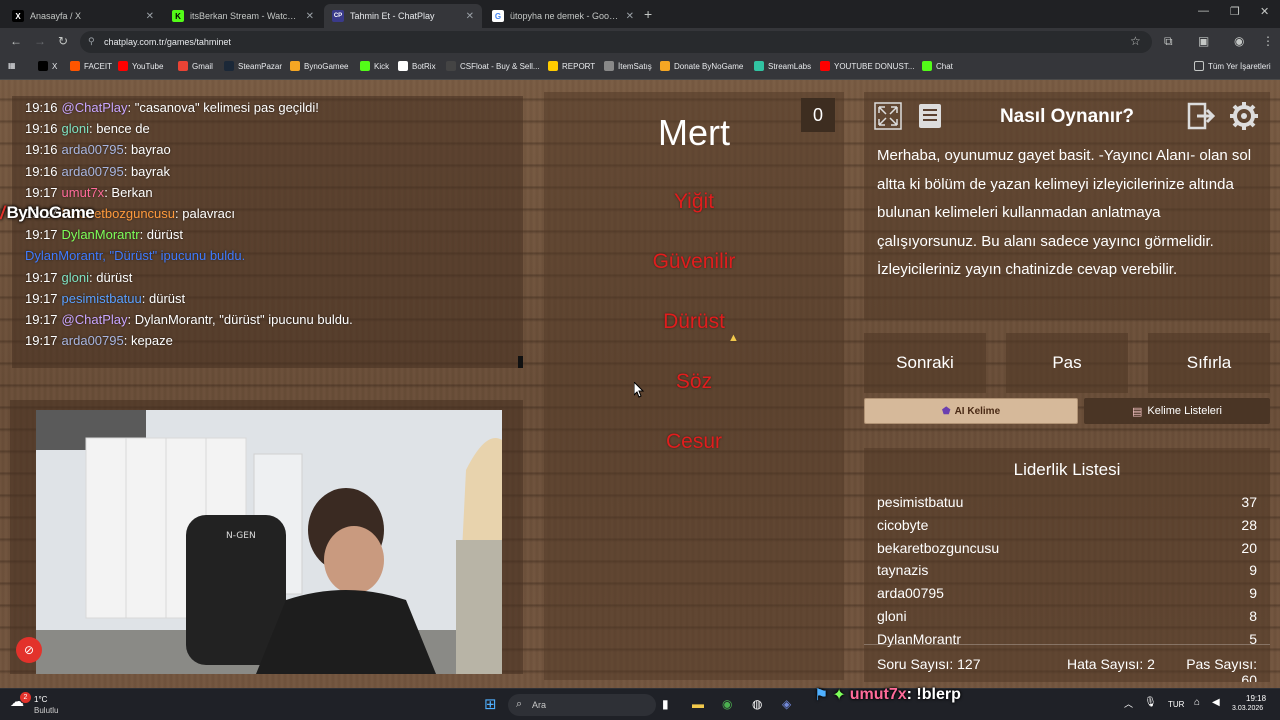 The height and width of the screenshot is (720, 1280). Describe the element at coordinates (1067, 593) in the screenshot. I see `leaderboard-row: arda00795 9` at that location.